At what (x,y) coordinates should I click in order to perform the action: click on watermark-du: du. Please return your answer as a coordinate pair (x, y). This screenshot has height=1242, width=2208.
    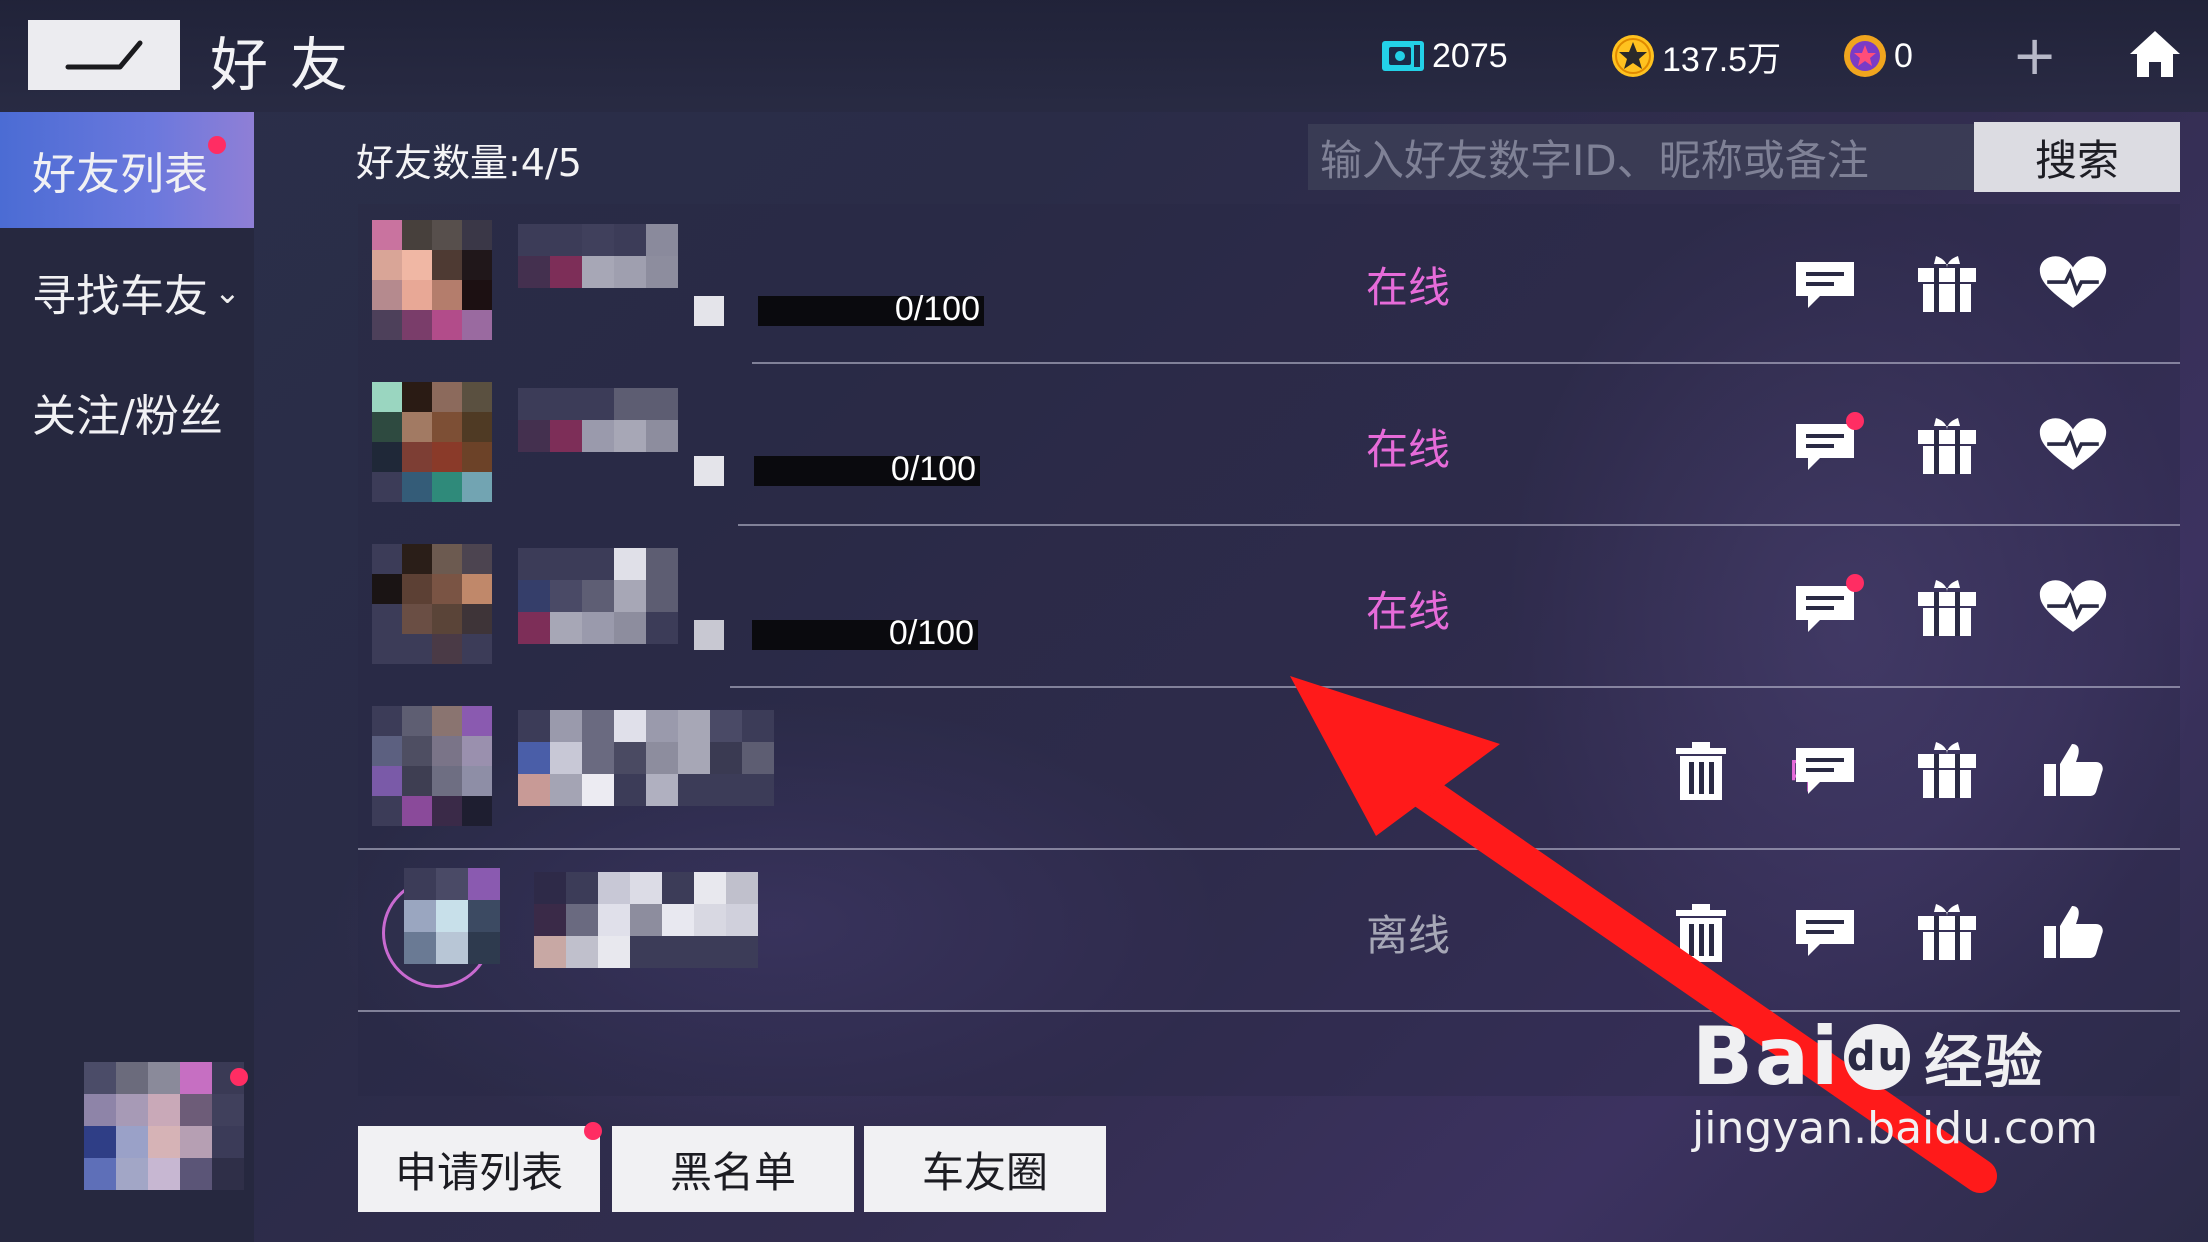
    Looking at the image, I should click on (1877, 1056).